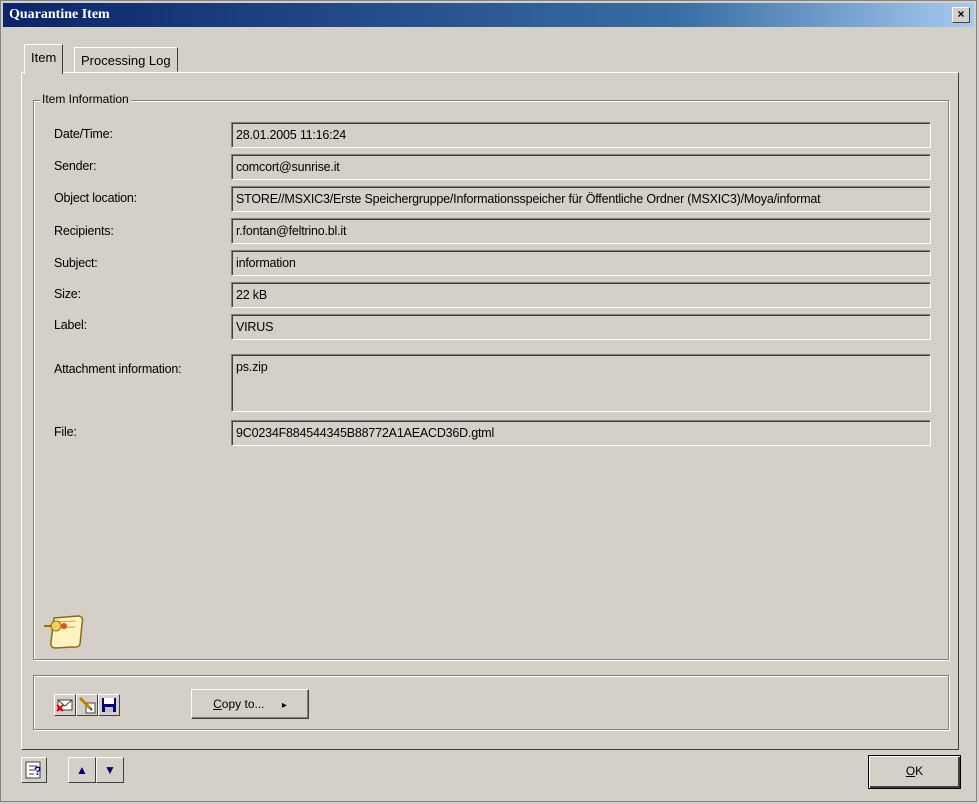  Describe the element at coordinates (65, 432) in the screenshot. I see `file-label: File:` at that location.